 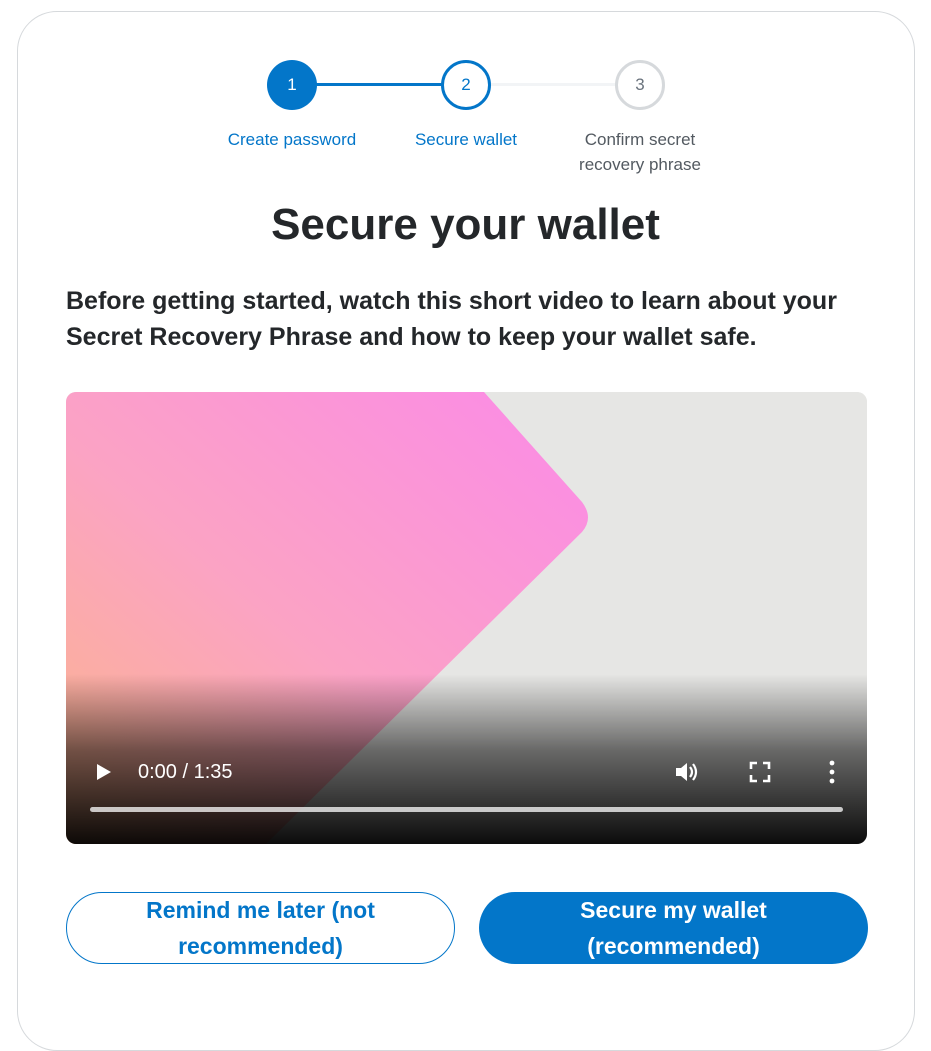 What do you see at coordinates (640, 85) in the screenshot?
I see `step-3-indicator: 3` at bounding box center [640, 85].